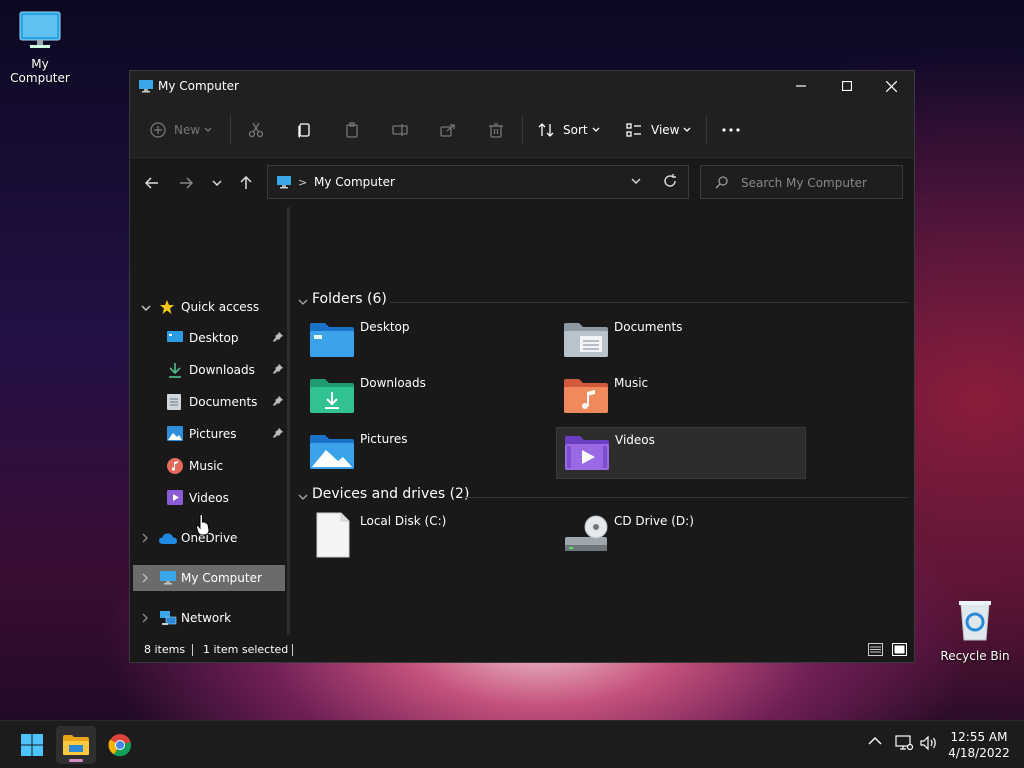 This screenshot has width=1024, height=768. Describe the element at coordinates (975, 656) in the screenshot. I see `desktop-recycle-bin-label: Recycle Bin` at that location.